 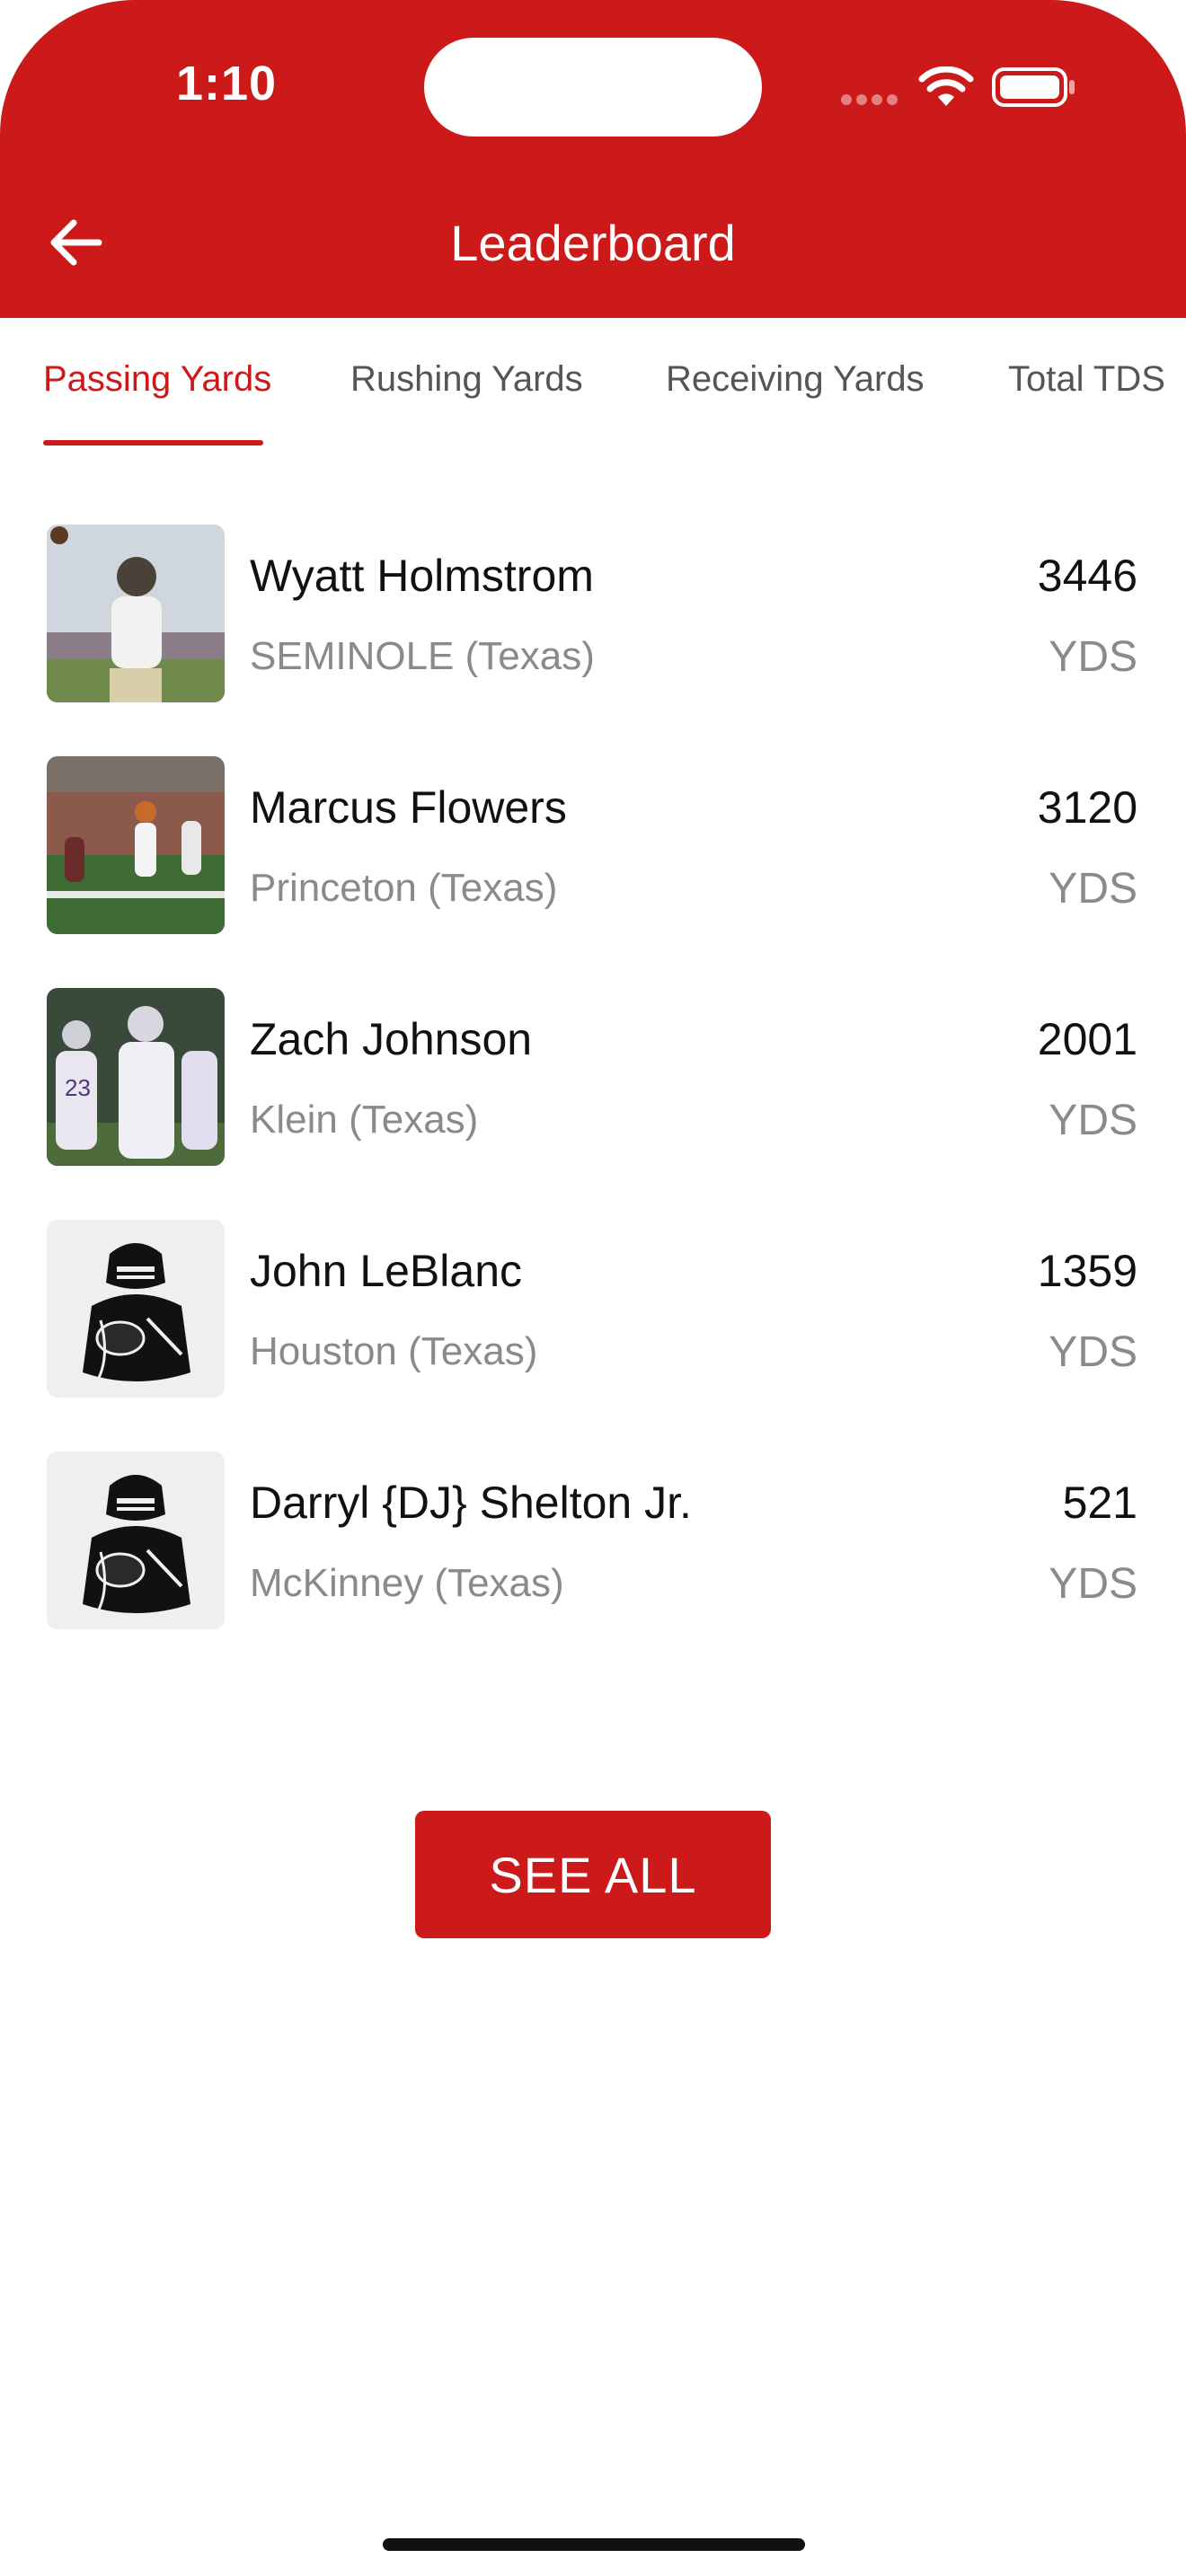 What do you see at coordinates (153, 443) in the screenshot?
I see `active-tab-indicator` at bounding box center [153, 443].